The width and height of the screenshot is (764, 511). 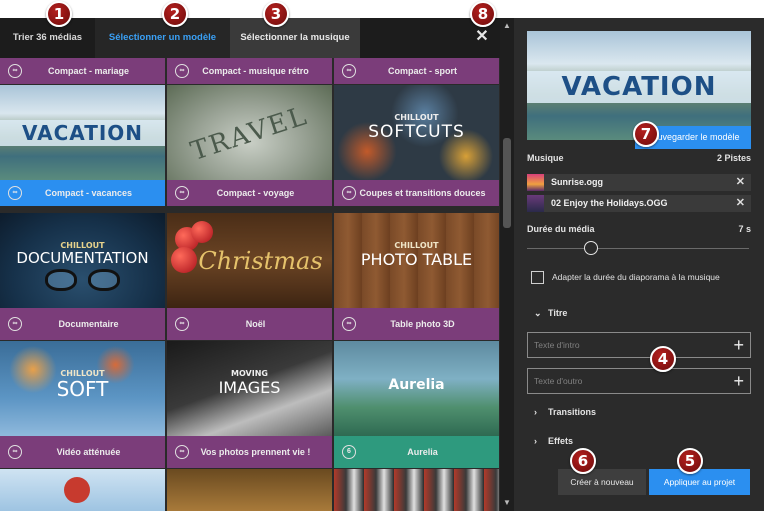 What do you see at coordinates (276, 14) in the screenshot?
I see `badge-3: 3` at bounding box center [276, 14].